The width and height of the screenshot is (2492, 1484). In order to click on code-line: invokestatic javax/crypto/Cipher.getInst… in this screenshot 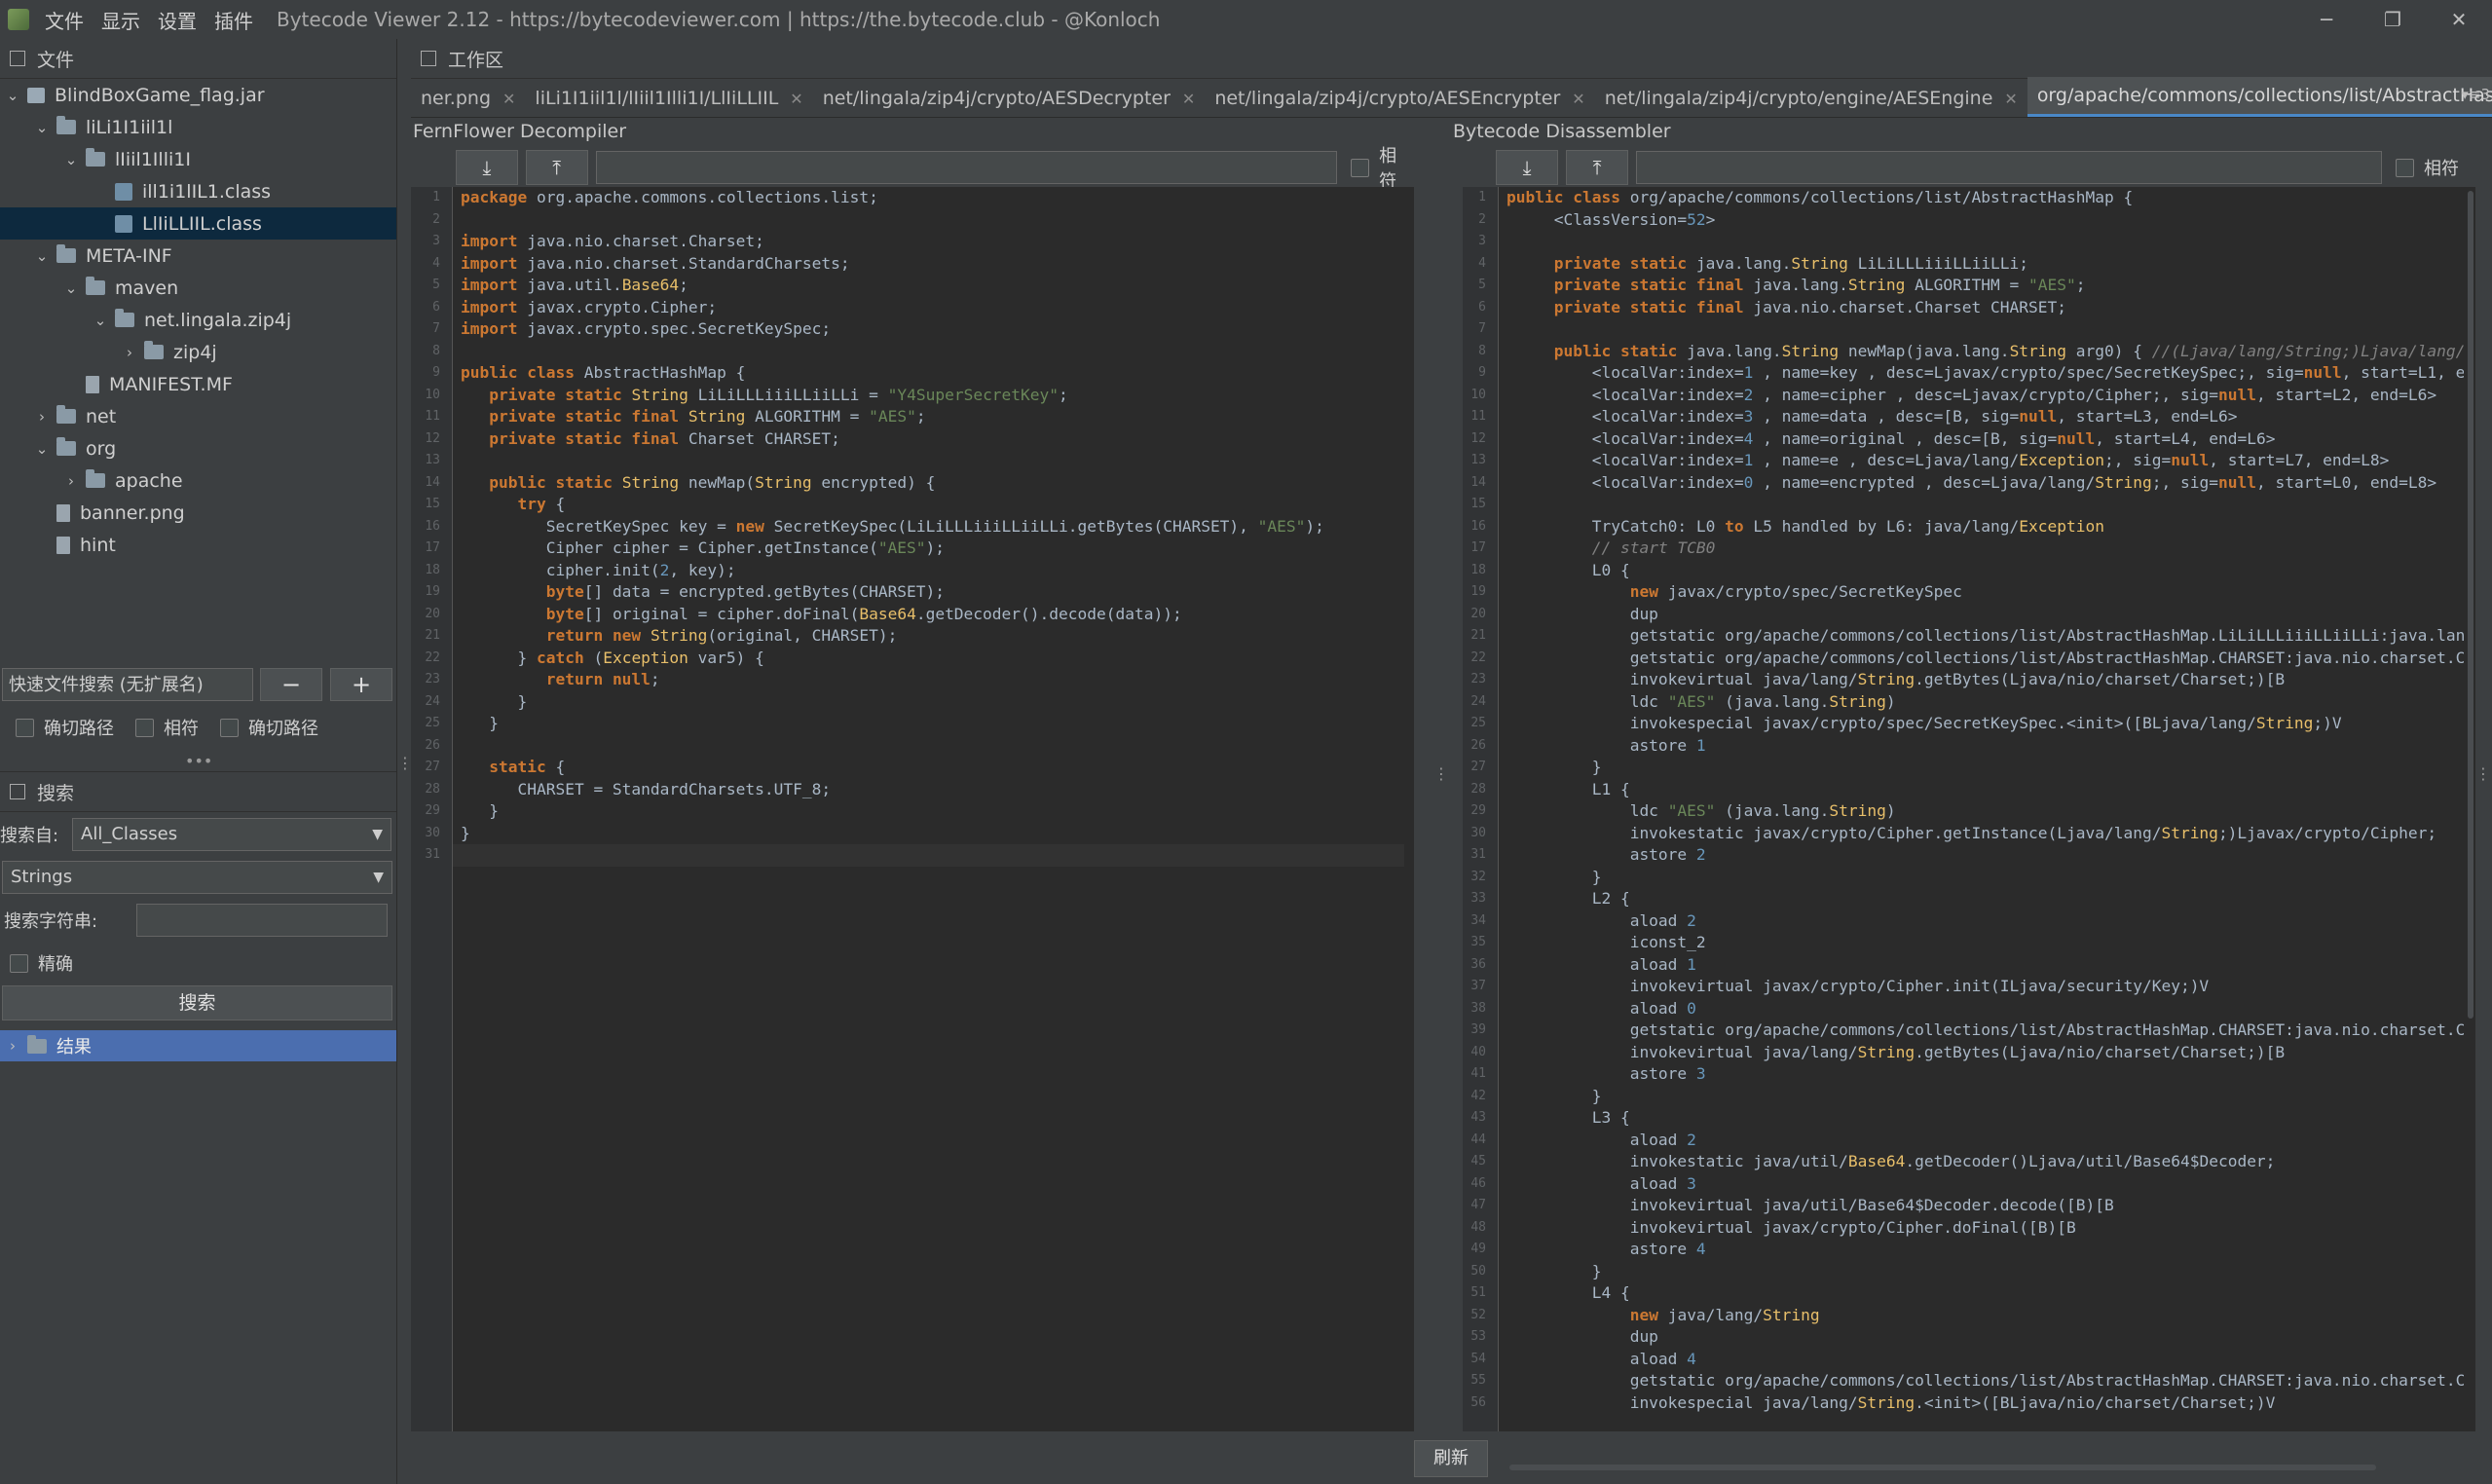, I will do `click(1982, 834)`.